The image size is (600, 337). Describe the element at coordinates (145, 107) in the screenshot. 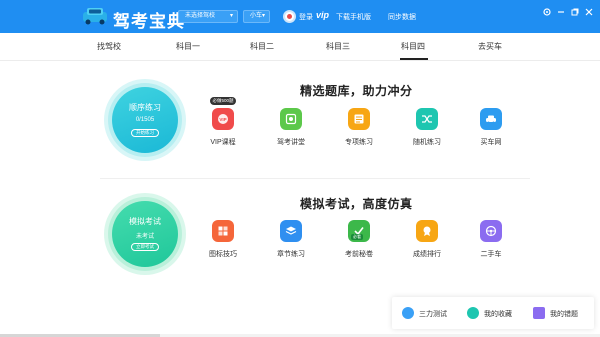

I see `circle-title: 顺序练习` at that location.